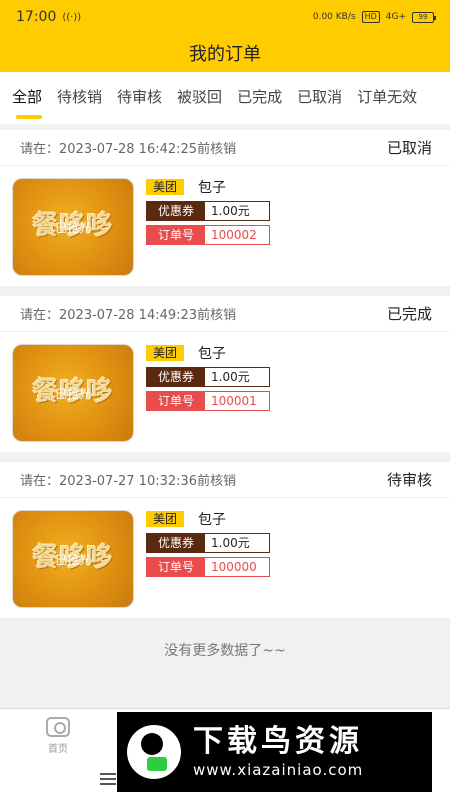 This screenshot has width=450, height=800. What do you see at coordinates (225, 17) in the screenshot?
I see `status-bar: 17:00 ((·)) 0.00 KB/s HD 4G+ 99` at bounding box center [225, 17].